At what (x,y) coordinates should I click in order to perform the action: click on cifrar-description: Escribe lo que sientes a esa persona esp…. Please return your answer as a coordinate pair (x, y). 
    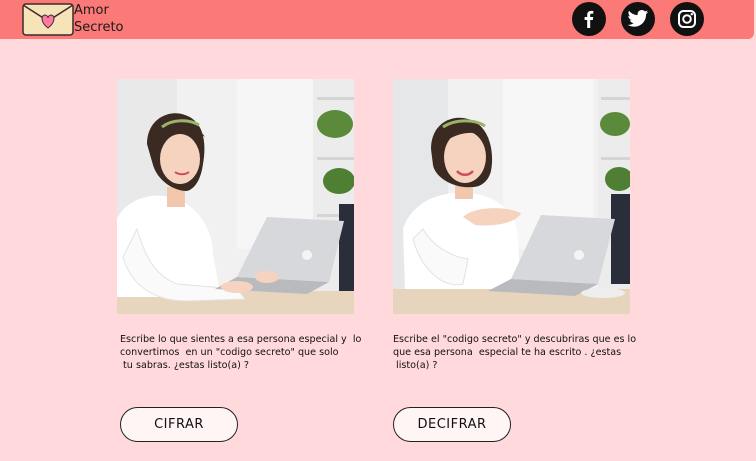
    Looking at the image, I should click on (241, 352).